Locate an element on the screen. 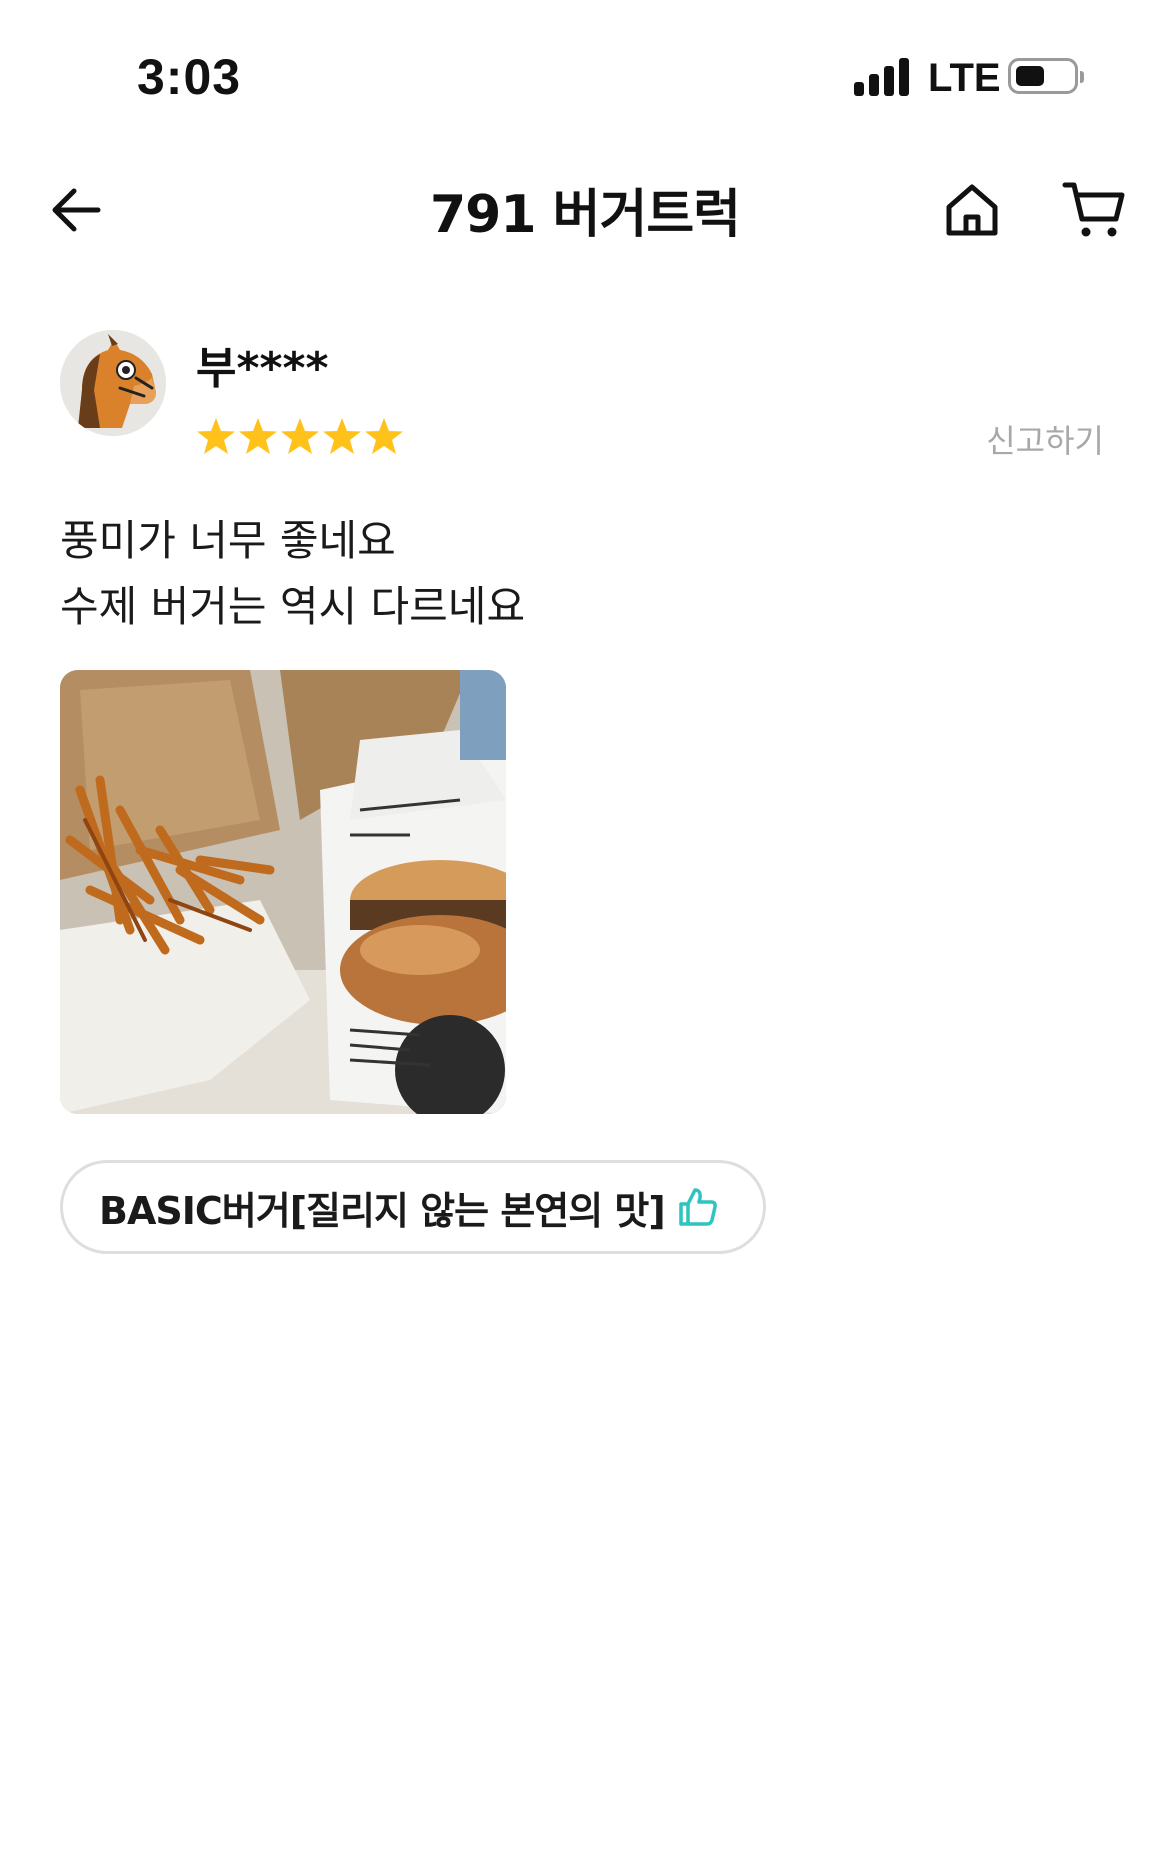  burger-and-fries-photo is located at coordinates (283, 892).